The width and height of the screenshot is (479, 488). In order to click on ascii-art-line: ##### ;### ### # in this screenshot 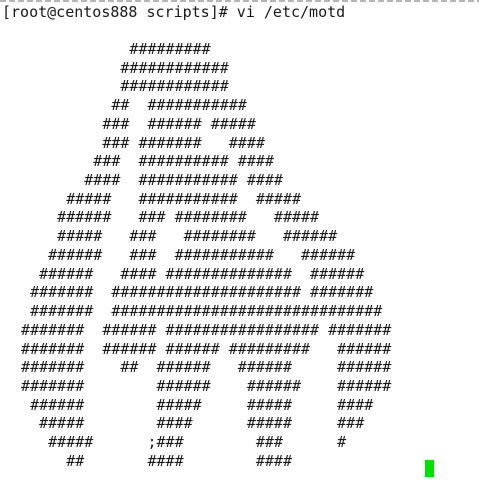, I will do `click(175, 442)`.